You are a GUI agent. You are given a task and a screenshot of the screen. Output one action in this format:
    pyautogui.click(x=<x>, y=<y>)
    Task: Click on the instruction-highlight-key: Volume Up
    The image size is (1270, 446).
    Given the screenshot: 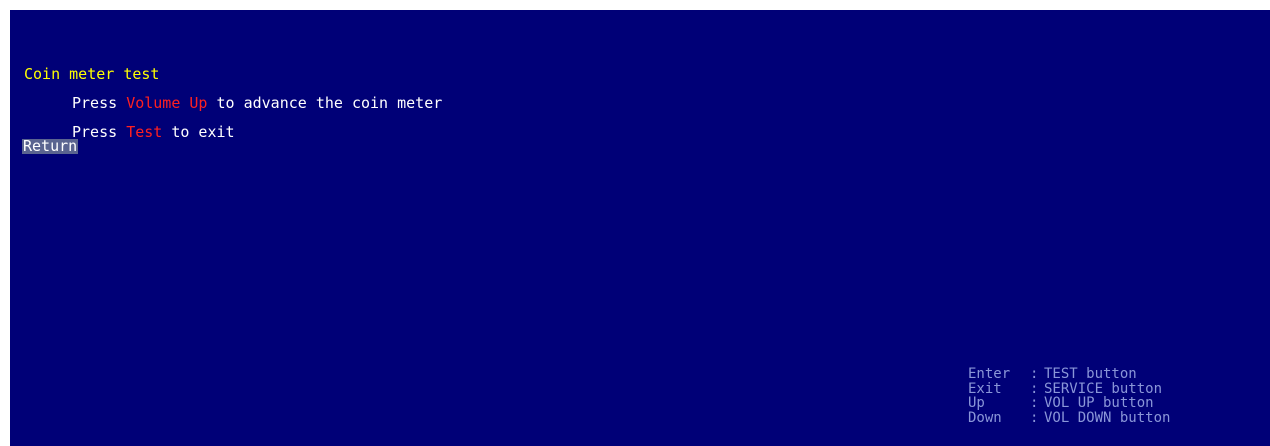 What is the action you would take?
    pyautogui.click(x=167, y=103)
    